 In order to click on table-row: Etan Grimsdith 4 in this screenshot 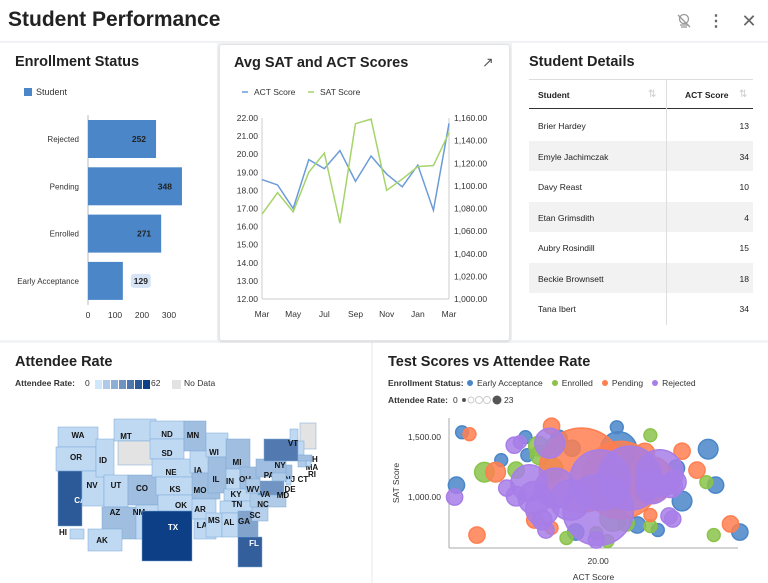, I will do `click(641, 216)`.